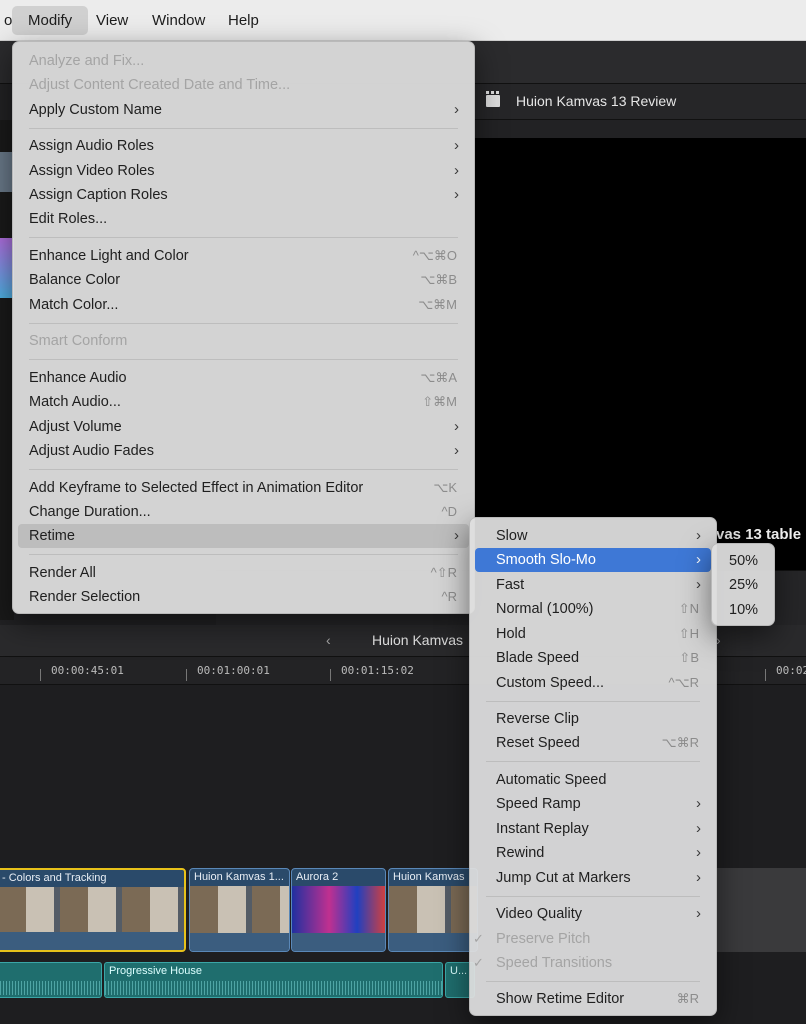  What do you see at coordinates (593, 804) in the screenshot?
I see `menu-item-speed-ramp: Speed Ramp ›` at bounding box center [593, 804].